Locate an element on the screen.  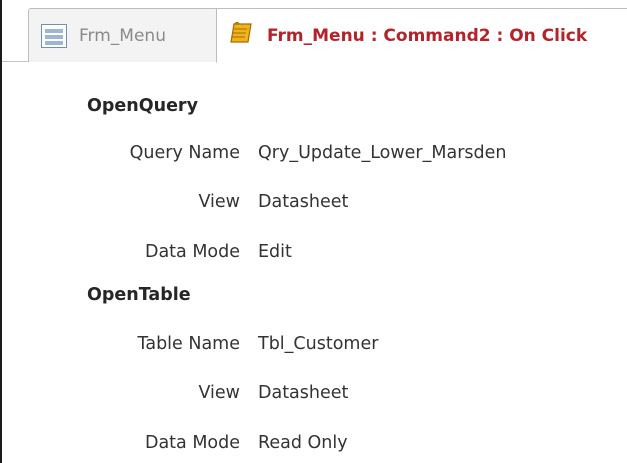
arg-label-table-name: Table Name is located at coordinates (188, 344).